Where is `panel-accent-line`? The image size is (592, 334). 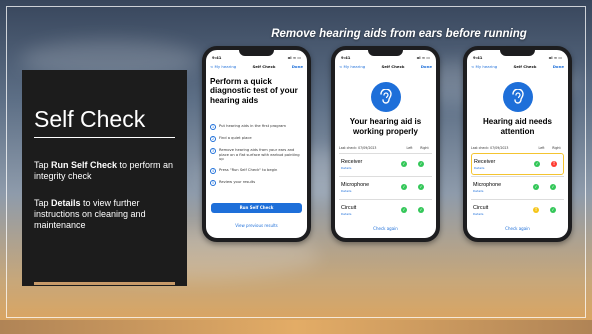 panel-accent-line is located at coordinates (104, 283).